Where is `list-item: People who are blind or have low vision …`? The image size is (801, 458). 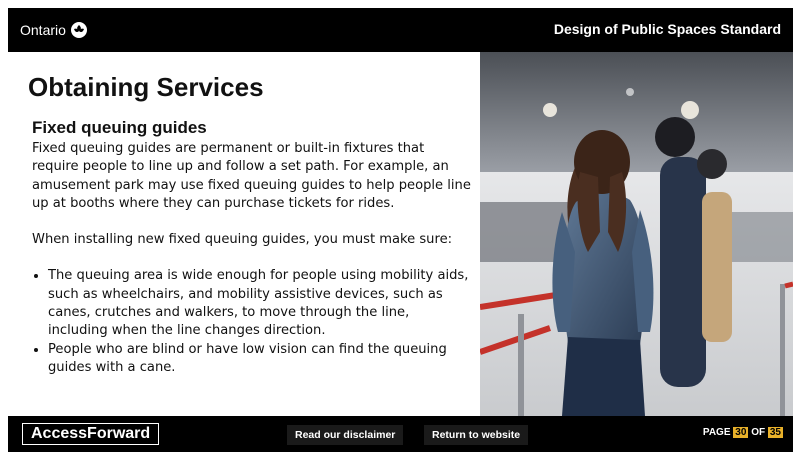
list-item: People who are blind or have low vision … is located at coordinates (260, 359).